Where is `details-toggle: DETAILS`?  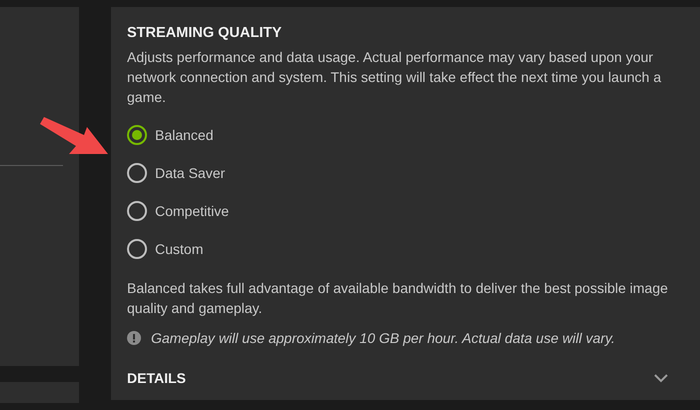 details-toggle: DETAILS is located at coordinates (405, 378).